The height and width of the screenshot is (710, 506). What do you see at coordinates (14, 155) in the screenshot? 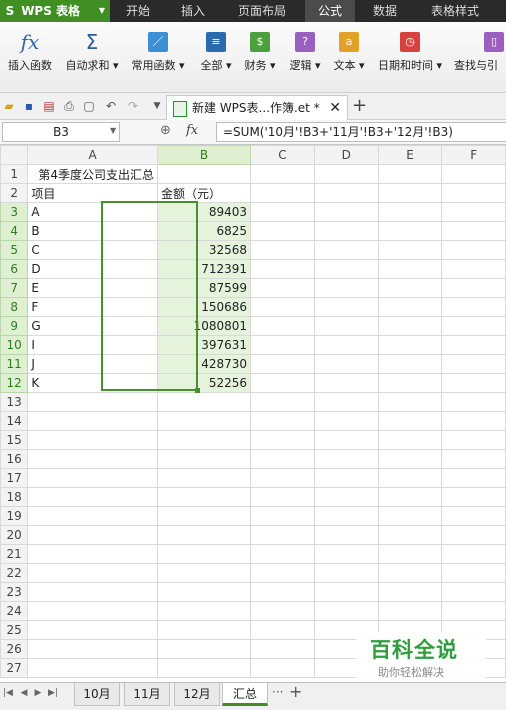
I see `select-all-corner` at bounding box center [14, 155].